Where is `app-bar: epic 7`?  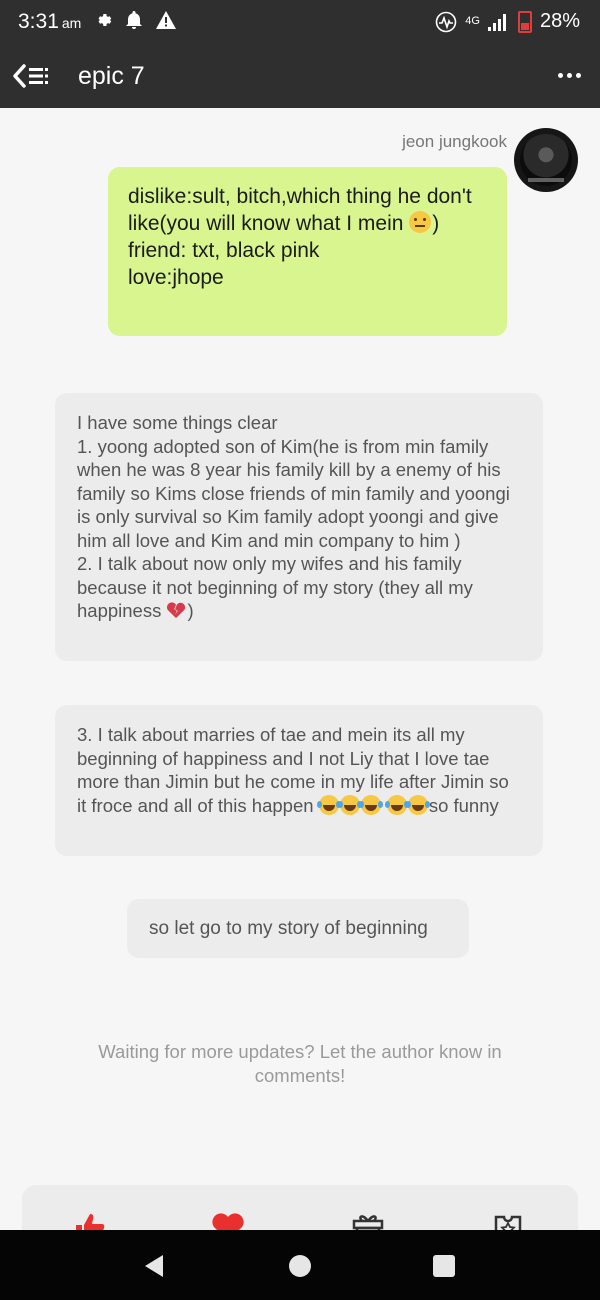 app-bar: epic 7 is located at coordinates (300, 76).